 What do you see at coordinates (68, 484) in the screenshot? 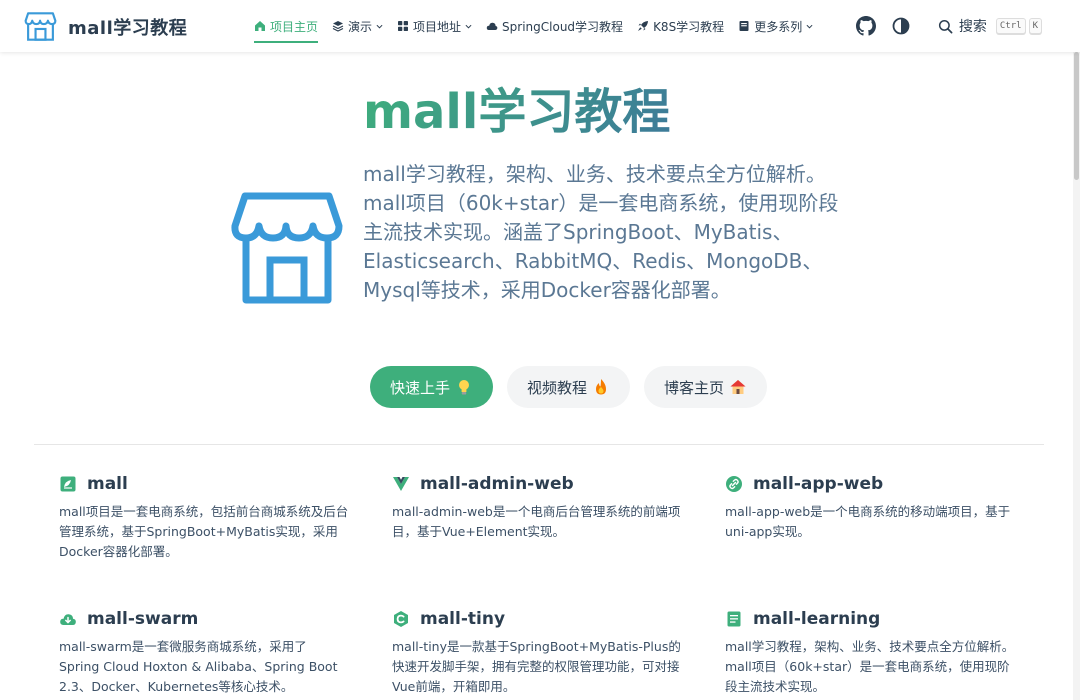
I see `leaf-book-icon` at bounding box center [68, 484].